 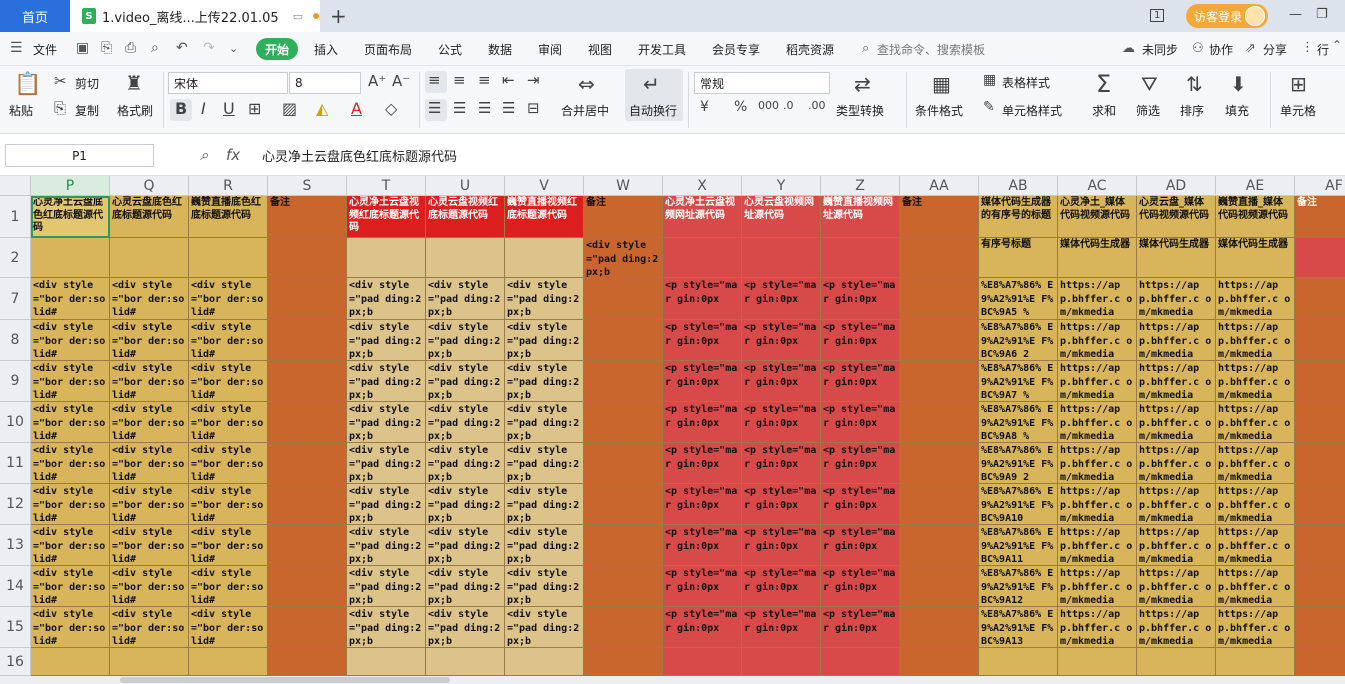 I want to click on justify-icon: ☰, so click(x=508, y=108).